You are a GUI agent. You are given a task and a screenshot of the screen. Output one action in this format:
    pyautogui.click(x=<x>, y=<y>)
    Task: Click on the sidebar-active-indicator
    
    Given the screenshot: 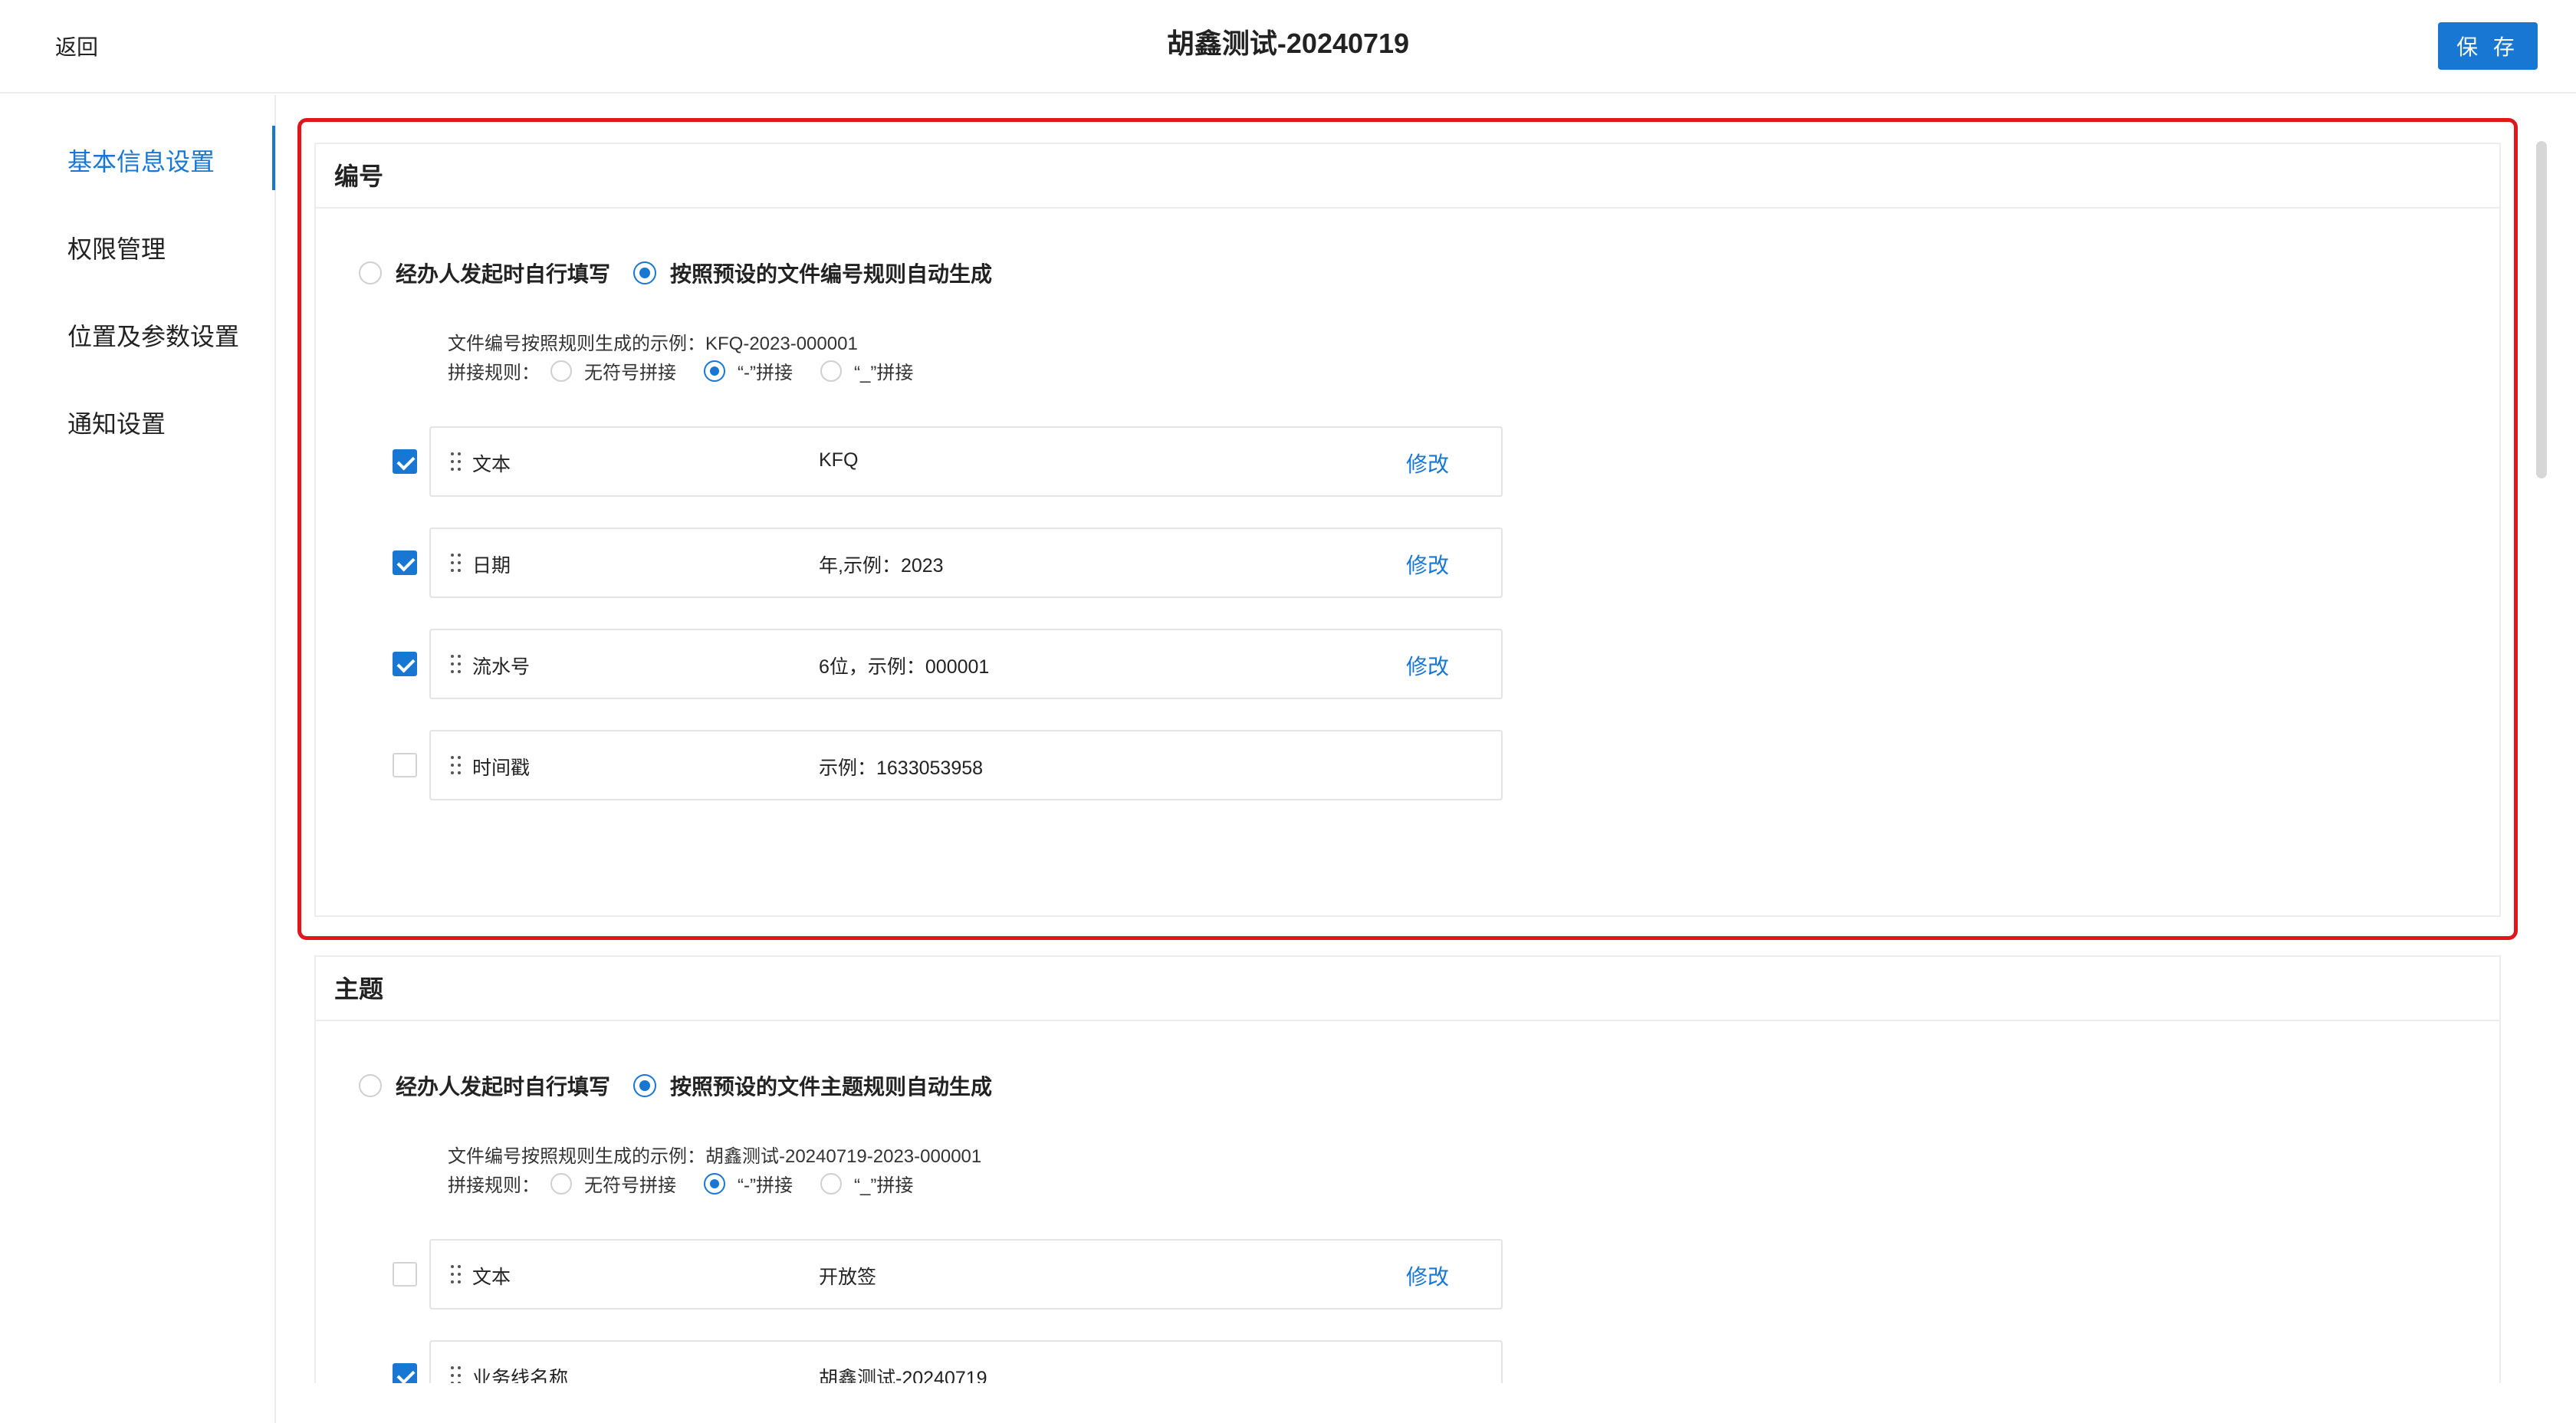 What is the action you would take?
    pyautogui.click(x=274, y=158)
    